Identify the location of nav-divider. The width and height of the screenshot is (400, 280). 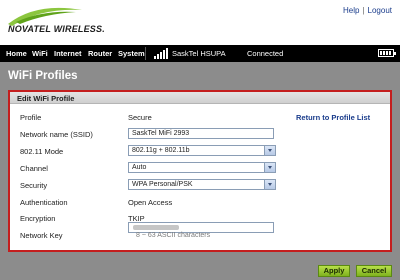
(145, 53).